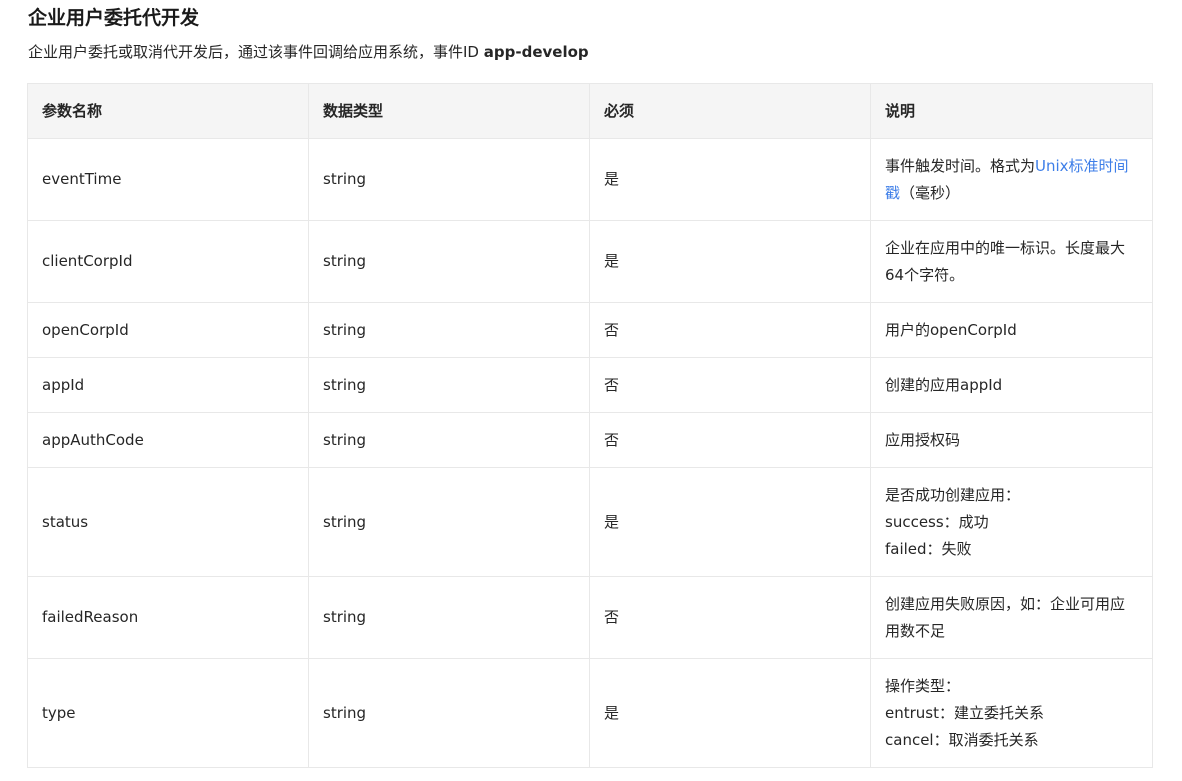 Image resolution: width=1182 pixels, height=781 pixels. Describe the element at coordinates (937, 521) in the screenshot. I see `desc-line: success：成功` at that location.